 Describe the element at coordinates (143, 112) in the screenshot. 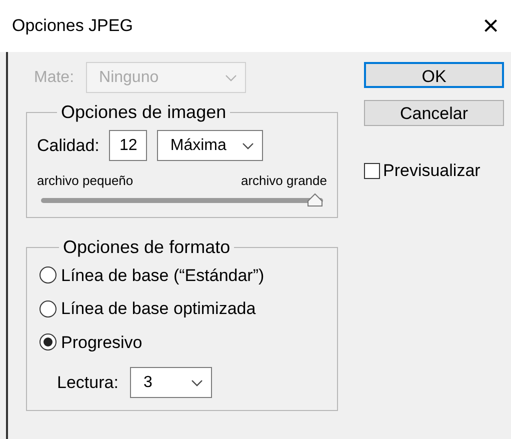

I see `group-legend: Opciones de imagen` at that location.